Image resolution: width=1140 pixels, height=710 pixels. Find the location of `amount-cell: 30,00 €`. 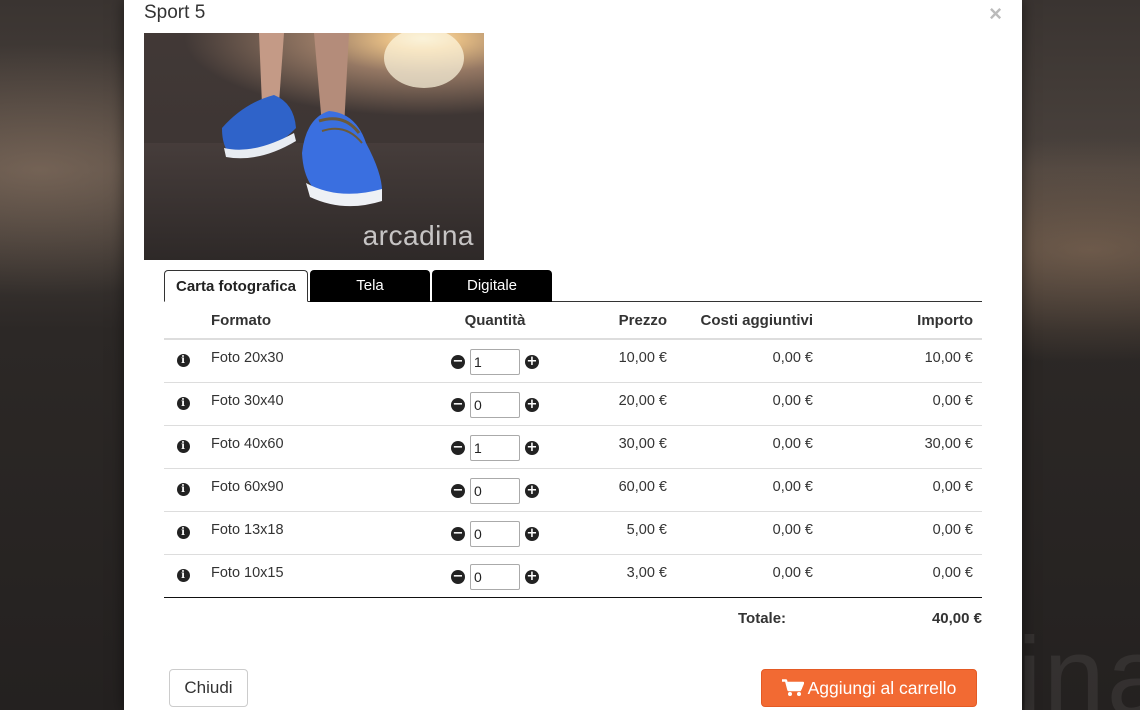

amount-cell: 30,00 € is located at coordinates (902, 447).